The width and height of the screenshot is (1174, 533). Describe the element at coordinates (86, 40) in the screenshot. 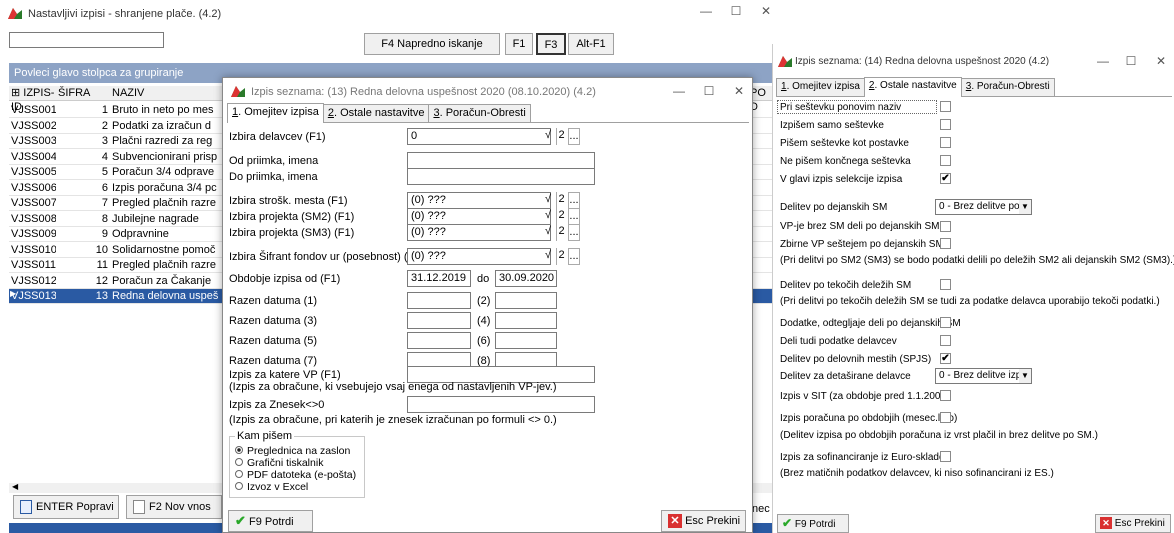

I see `search-input` at that location.